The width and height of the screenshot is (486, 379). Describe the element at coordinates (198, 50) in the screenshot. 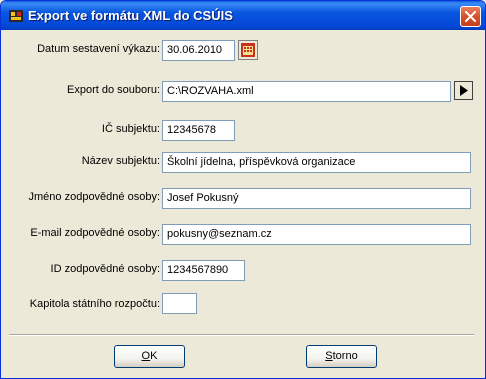

I see `datum-field: 30.06.2010` at that location.